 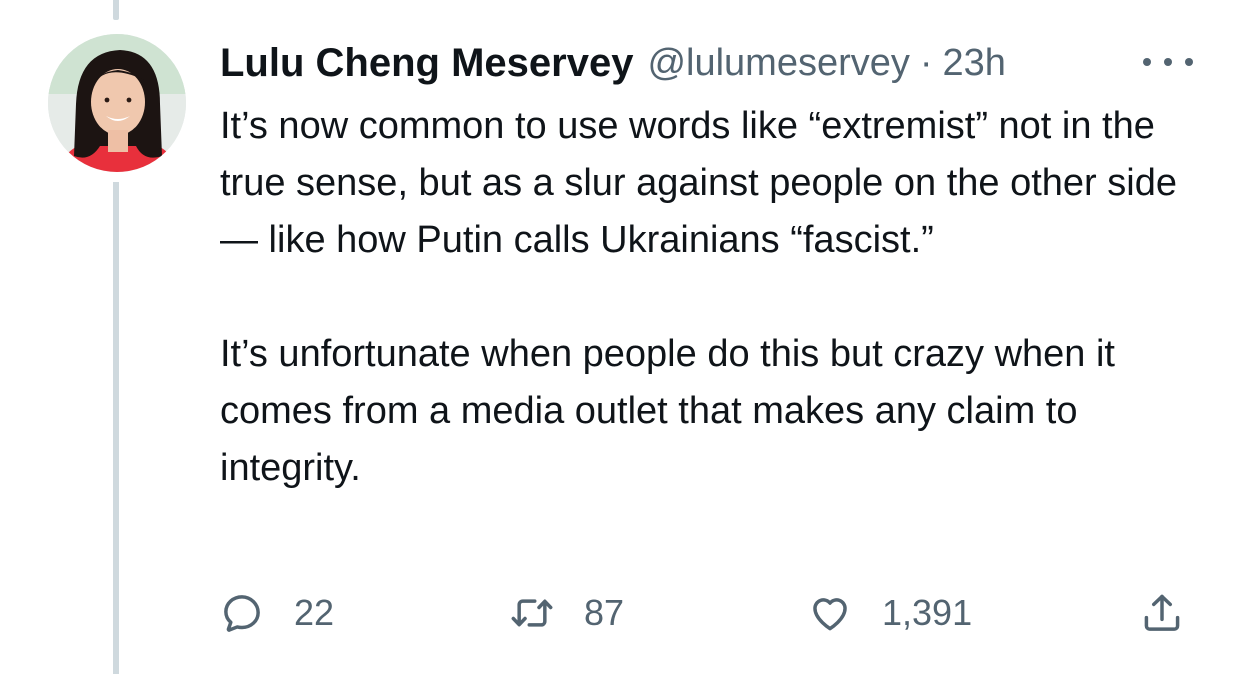 What do you see at coordinates (242, 613) in the screenshot?
I see `reply-bubble-icon` at bounding box center [242, 613].